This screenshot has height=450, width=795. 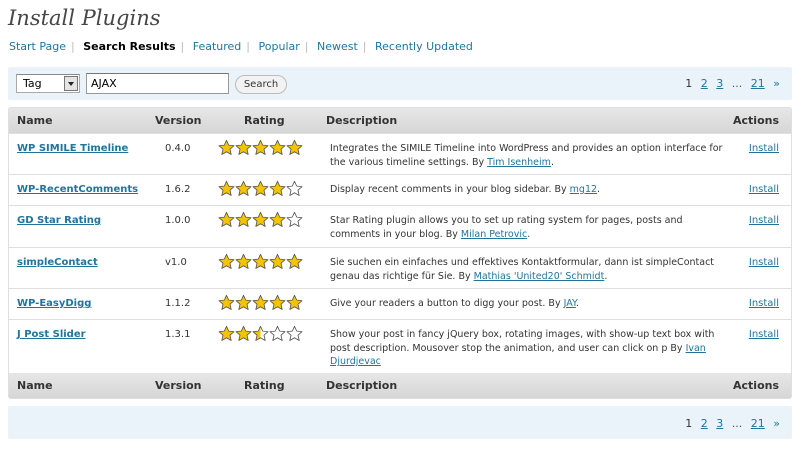 What do you see at coordinates (400, 120) in the screenshot?
I see `table-header: Name Version Rating Description Actions` at bounding box center [400, 120].